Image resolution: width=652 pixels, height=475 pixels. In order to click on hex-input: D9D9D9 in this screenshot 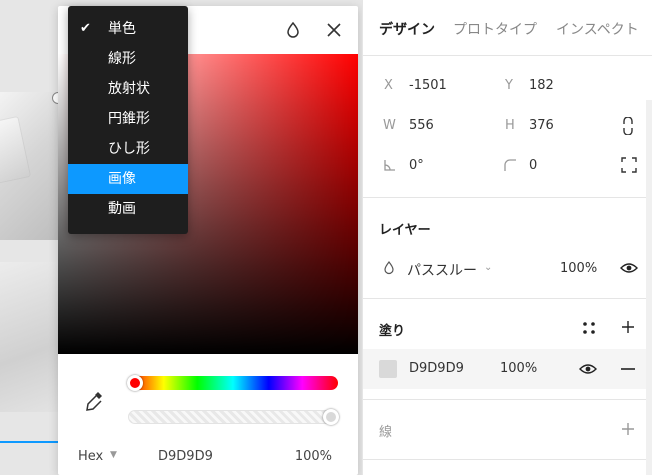, I will do `click(185, 456)`.